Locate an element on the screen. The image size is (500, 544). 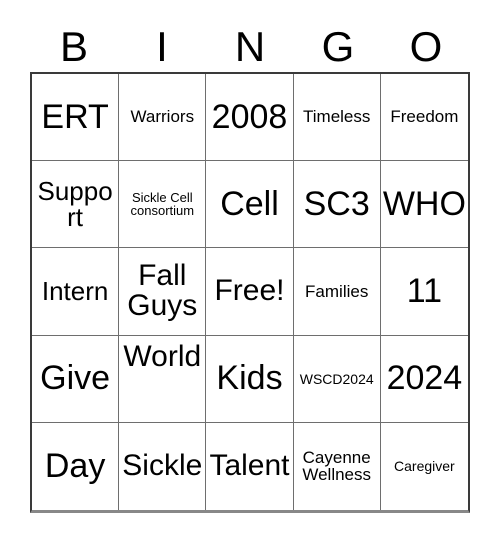
bingo-cell: Cayenne Wellness is located at coordinates (337, 466).